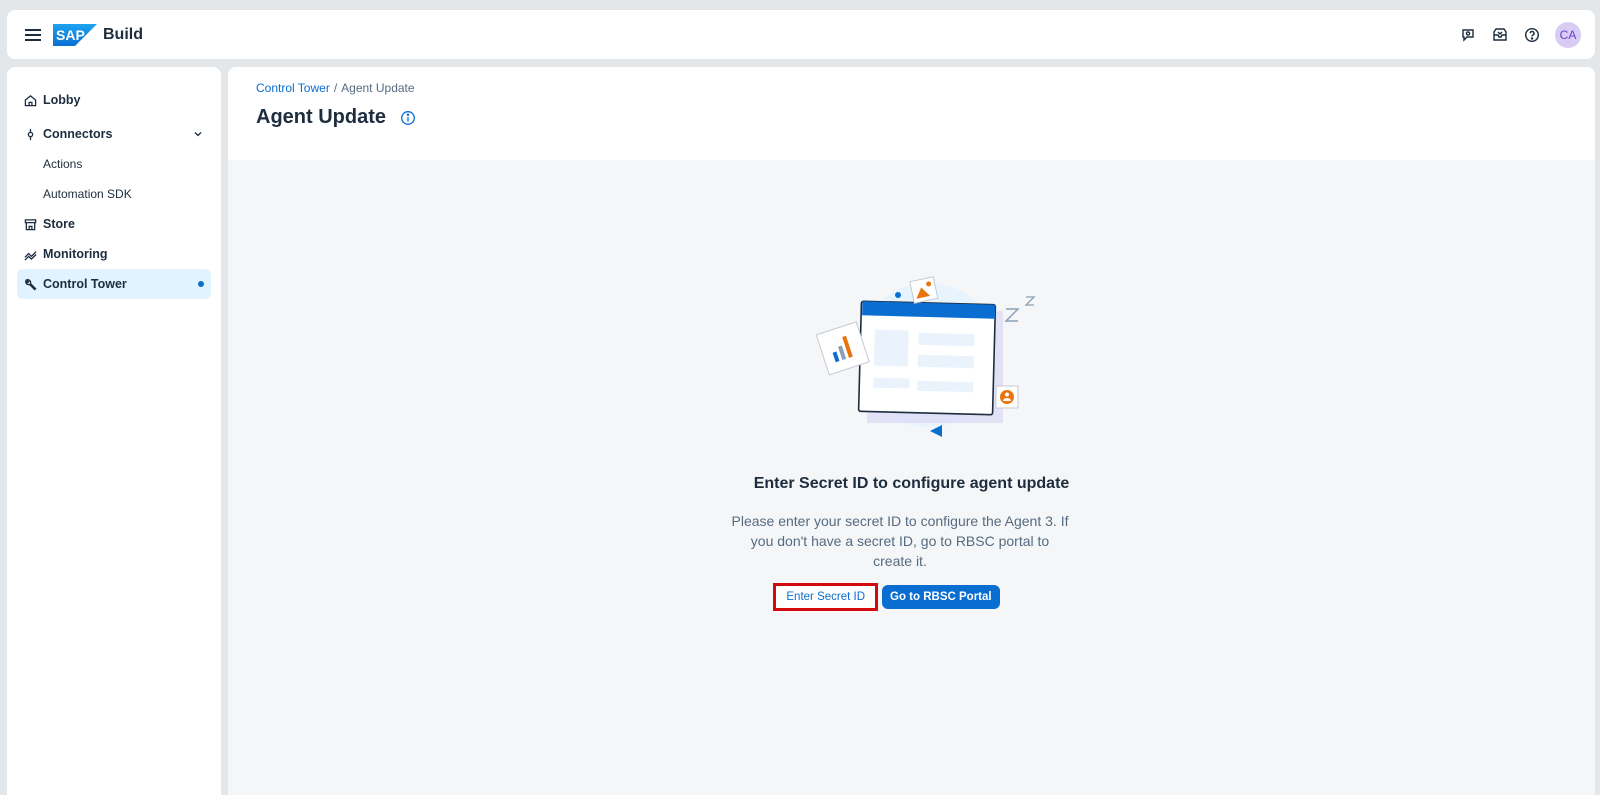  I want to click on go-to-rbsc-portal-button: Go to RBSC Portal, so click(941, 597).